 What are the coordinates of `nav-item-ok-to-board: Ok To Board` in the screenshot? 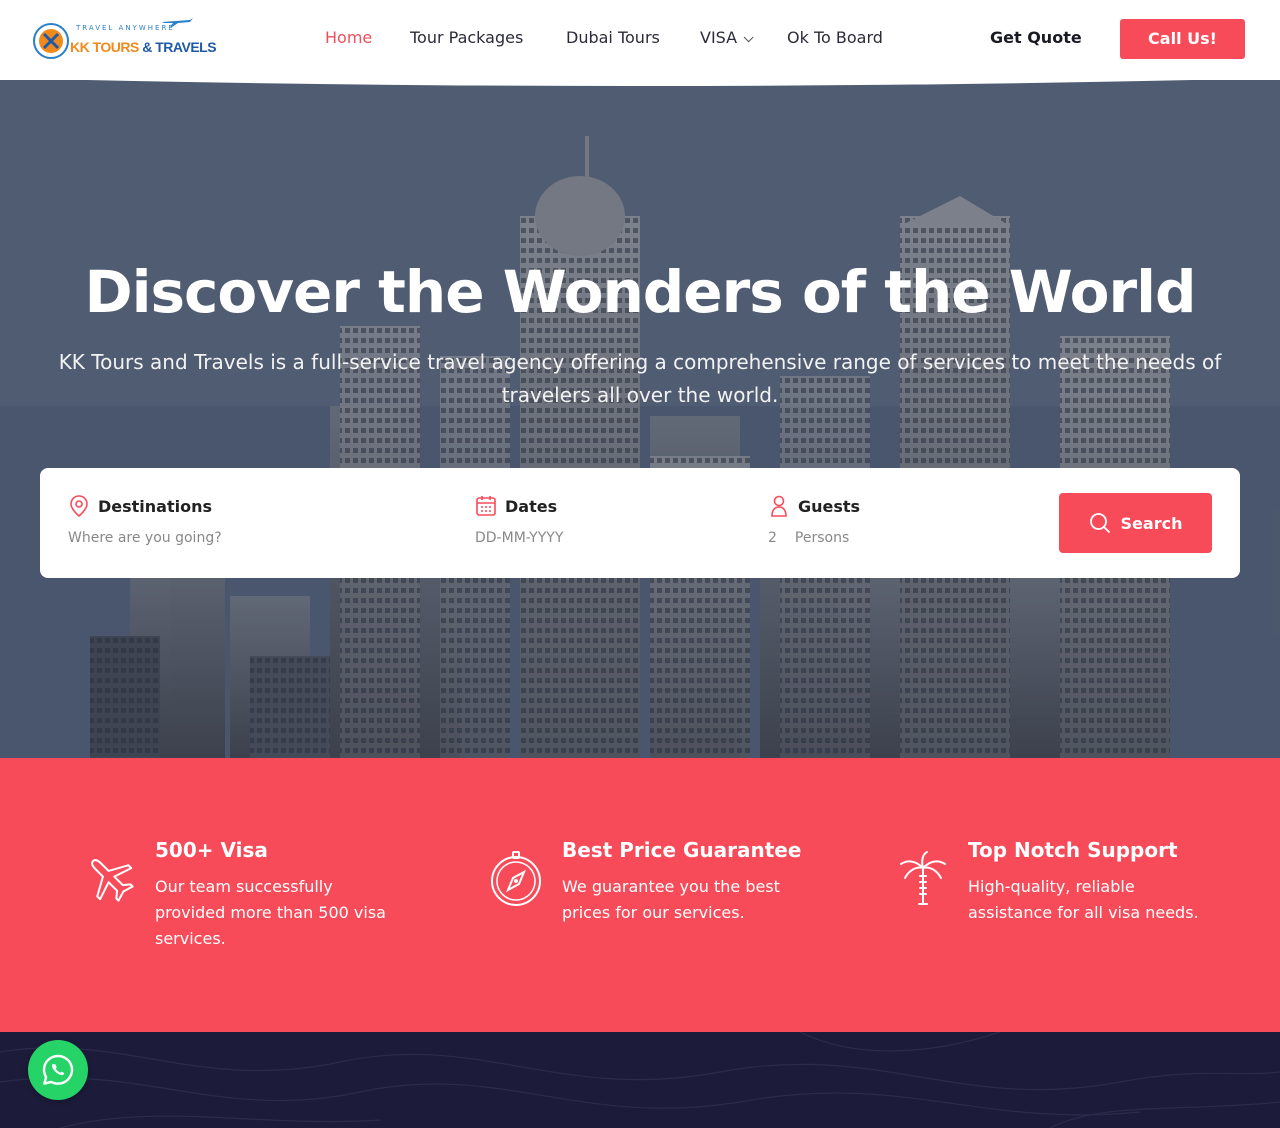 It's located at (835, 37).